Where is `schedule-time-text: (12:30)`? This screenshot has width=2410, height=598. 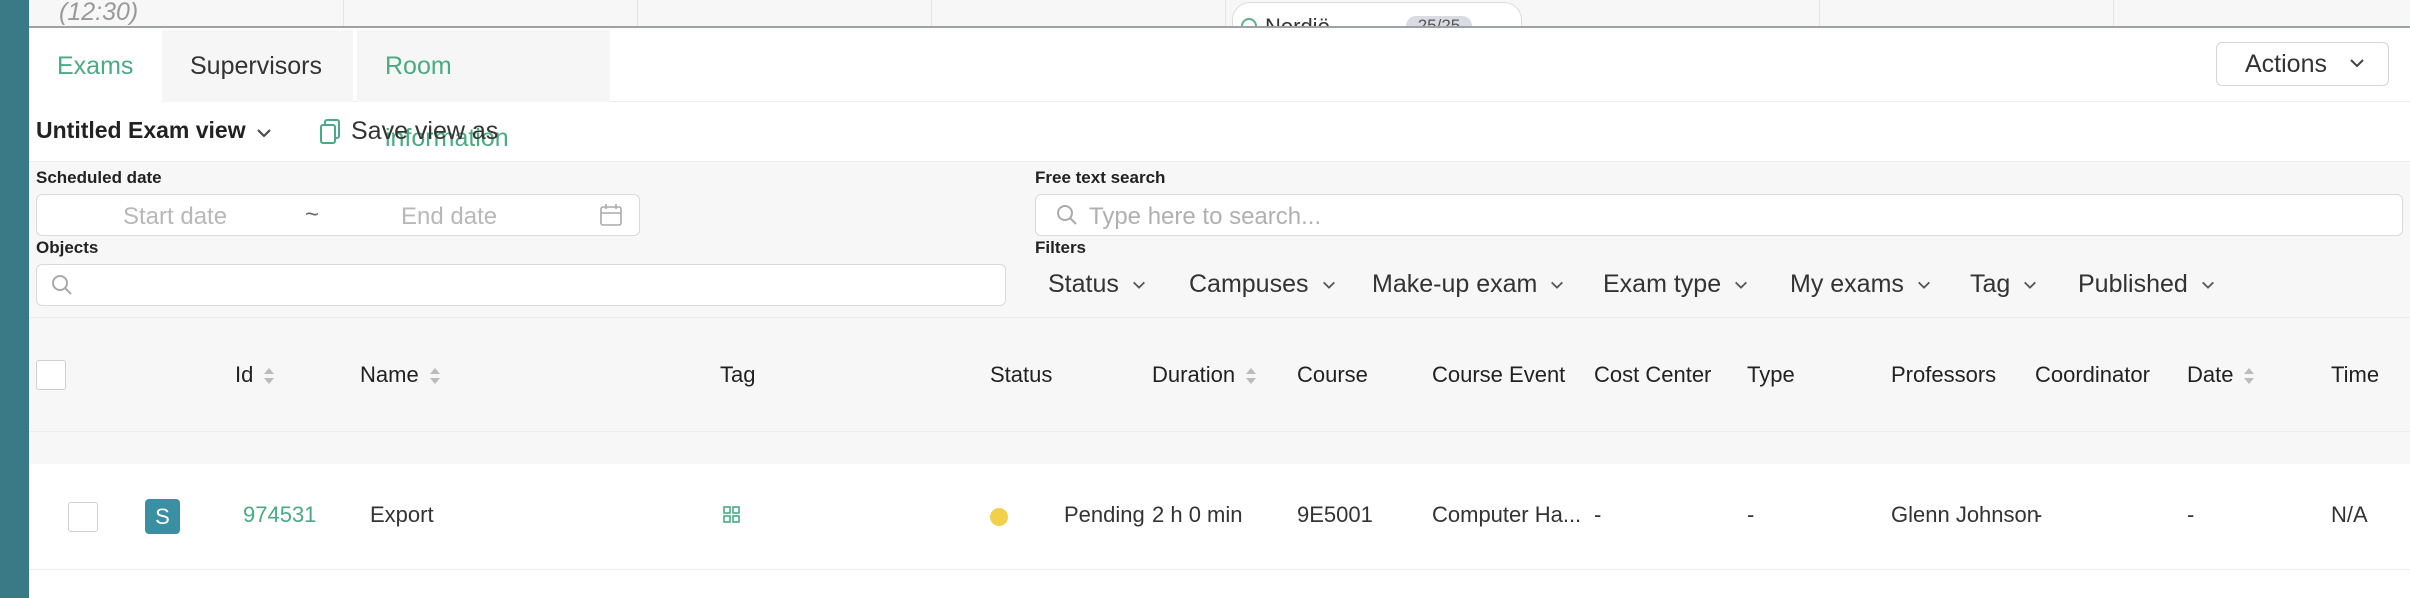 schedule-time-text: (12:30) is located at coordinates (99, 13).